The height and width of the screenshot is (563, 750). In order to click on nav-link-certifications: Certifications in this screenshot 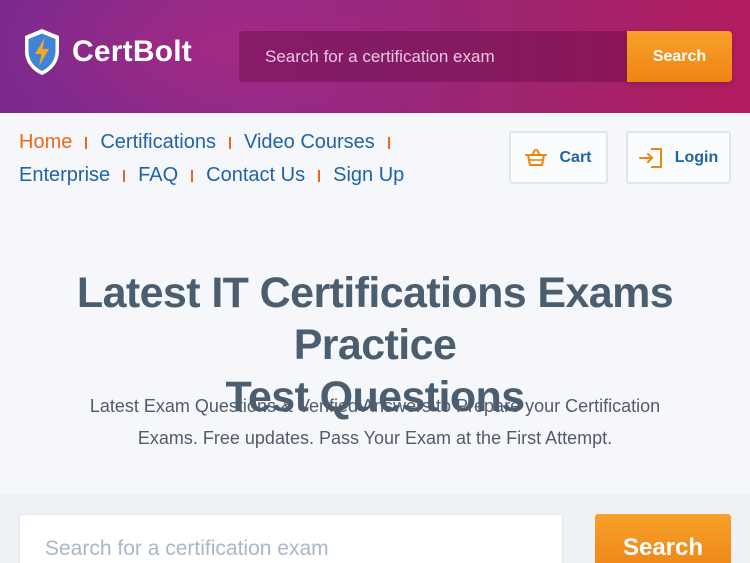, I will do `click(158, 142)`.